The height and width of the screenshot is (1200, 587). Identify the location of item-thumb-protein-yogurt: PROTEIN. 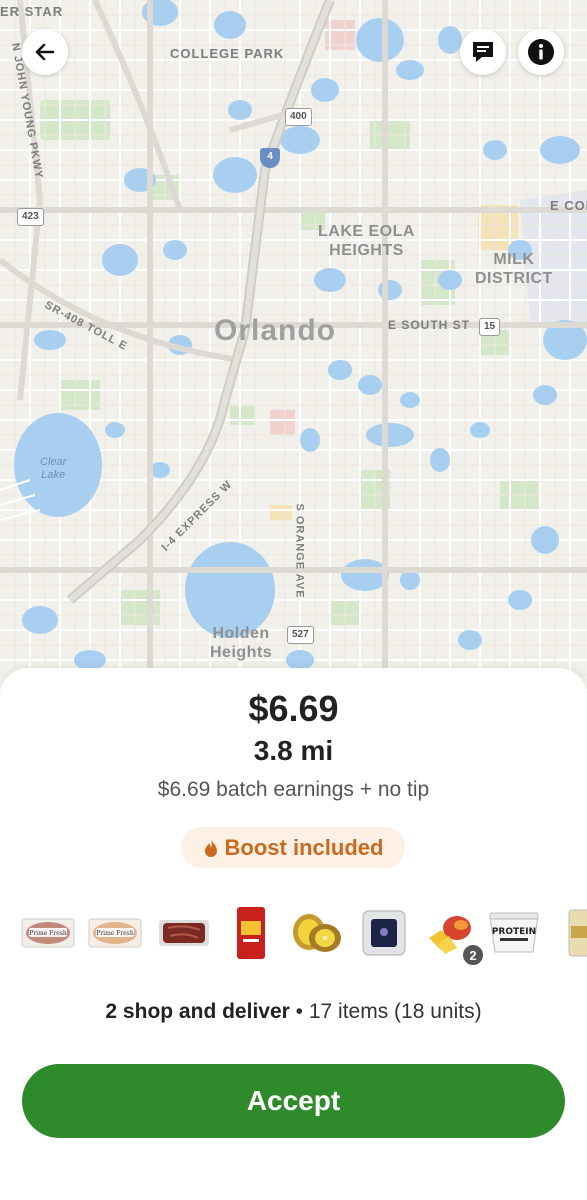
(514, 933).